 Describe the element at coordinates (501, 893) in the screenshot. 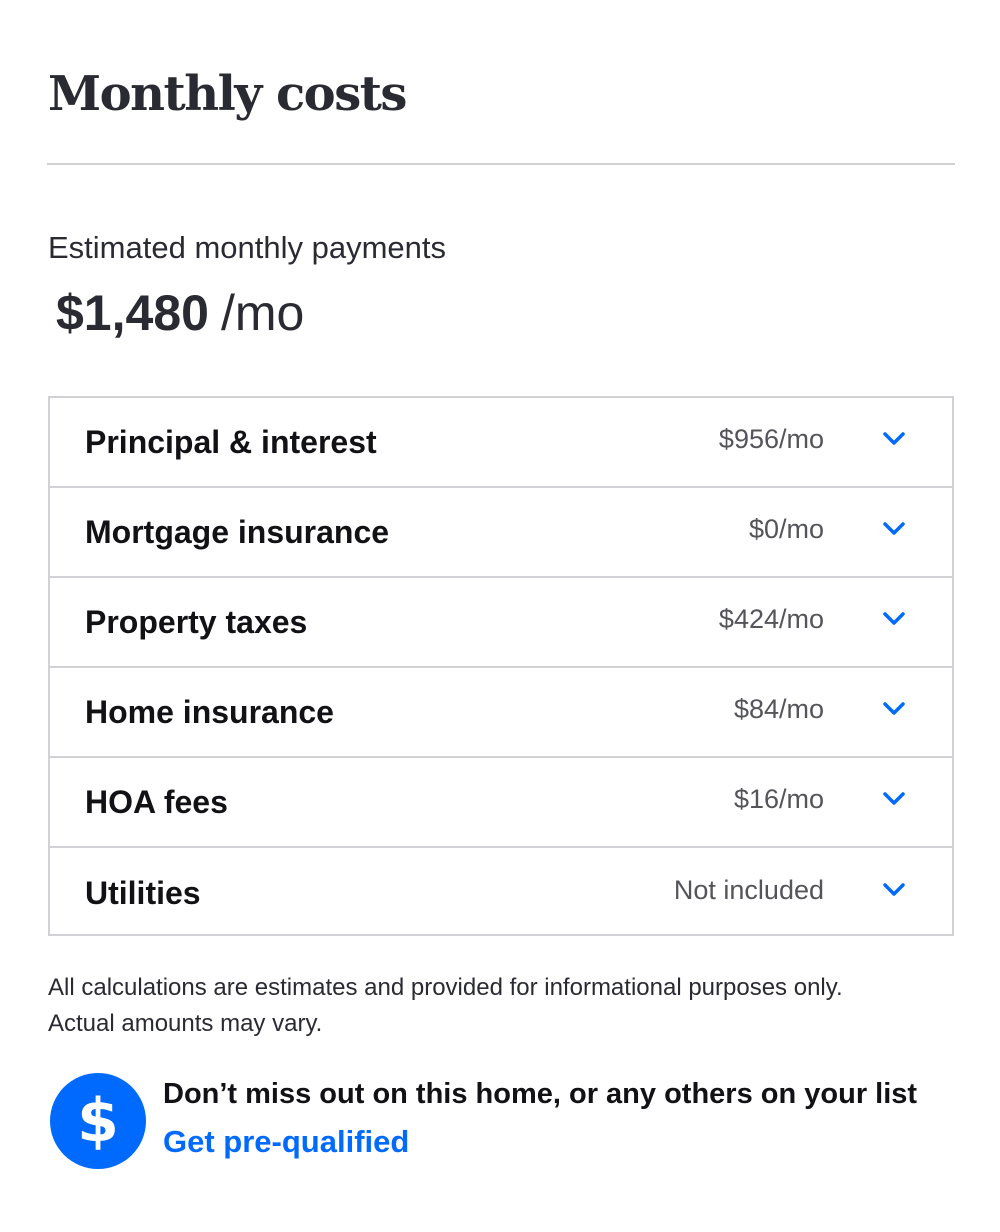

I see `cost-row-utilities: Utilities Not included` at that location.